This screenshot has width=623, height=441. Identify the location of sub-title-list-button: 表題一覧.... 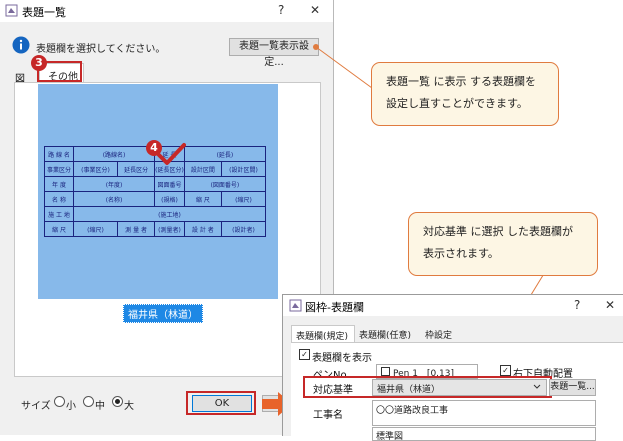
(572, 387).